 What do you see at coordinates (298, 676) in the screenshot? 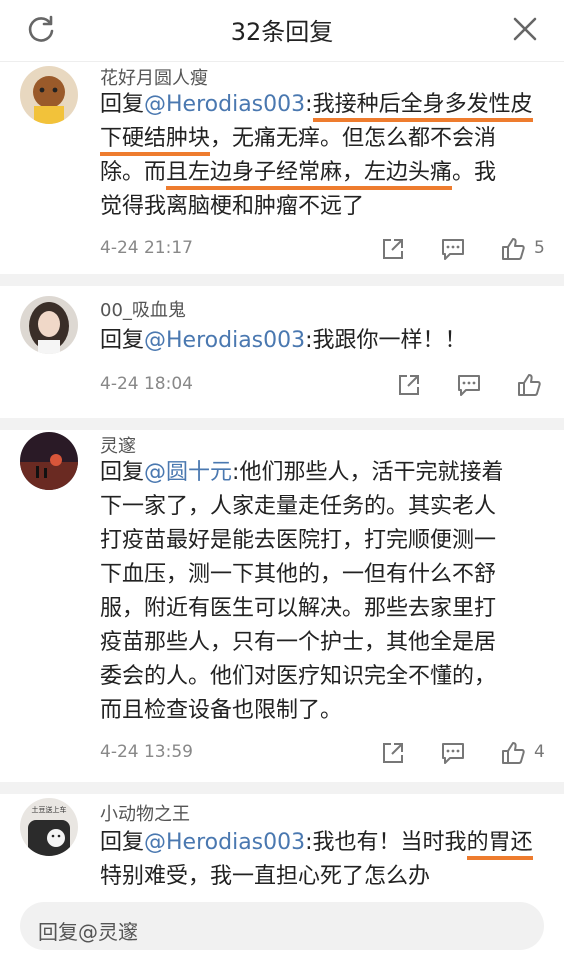
I see `comment-line: 委会的人。他们对医疗知识完全不懂的，` at bounding box center [298, 676].